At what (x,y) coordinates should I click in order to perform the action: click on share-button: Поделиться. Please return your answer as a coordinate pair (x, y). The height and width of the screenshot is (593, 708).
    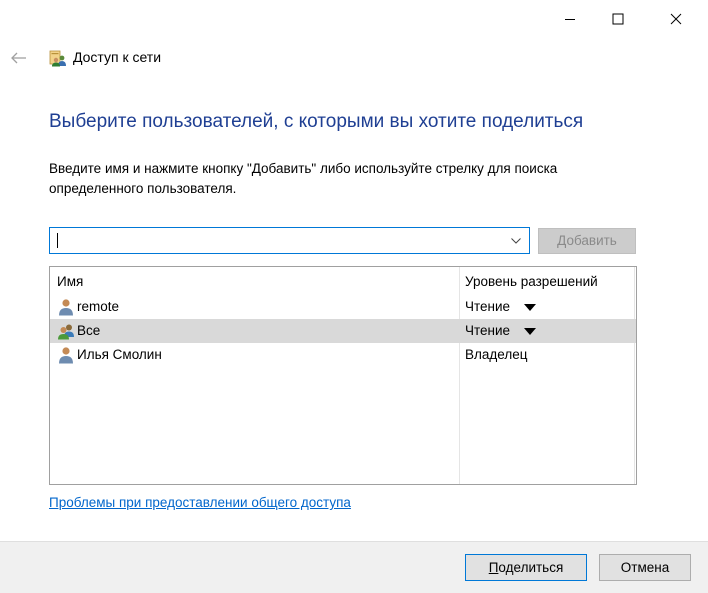
    Looking at the image, I should click on (526, 567).